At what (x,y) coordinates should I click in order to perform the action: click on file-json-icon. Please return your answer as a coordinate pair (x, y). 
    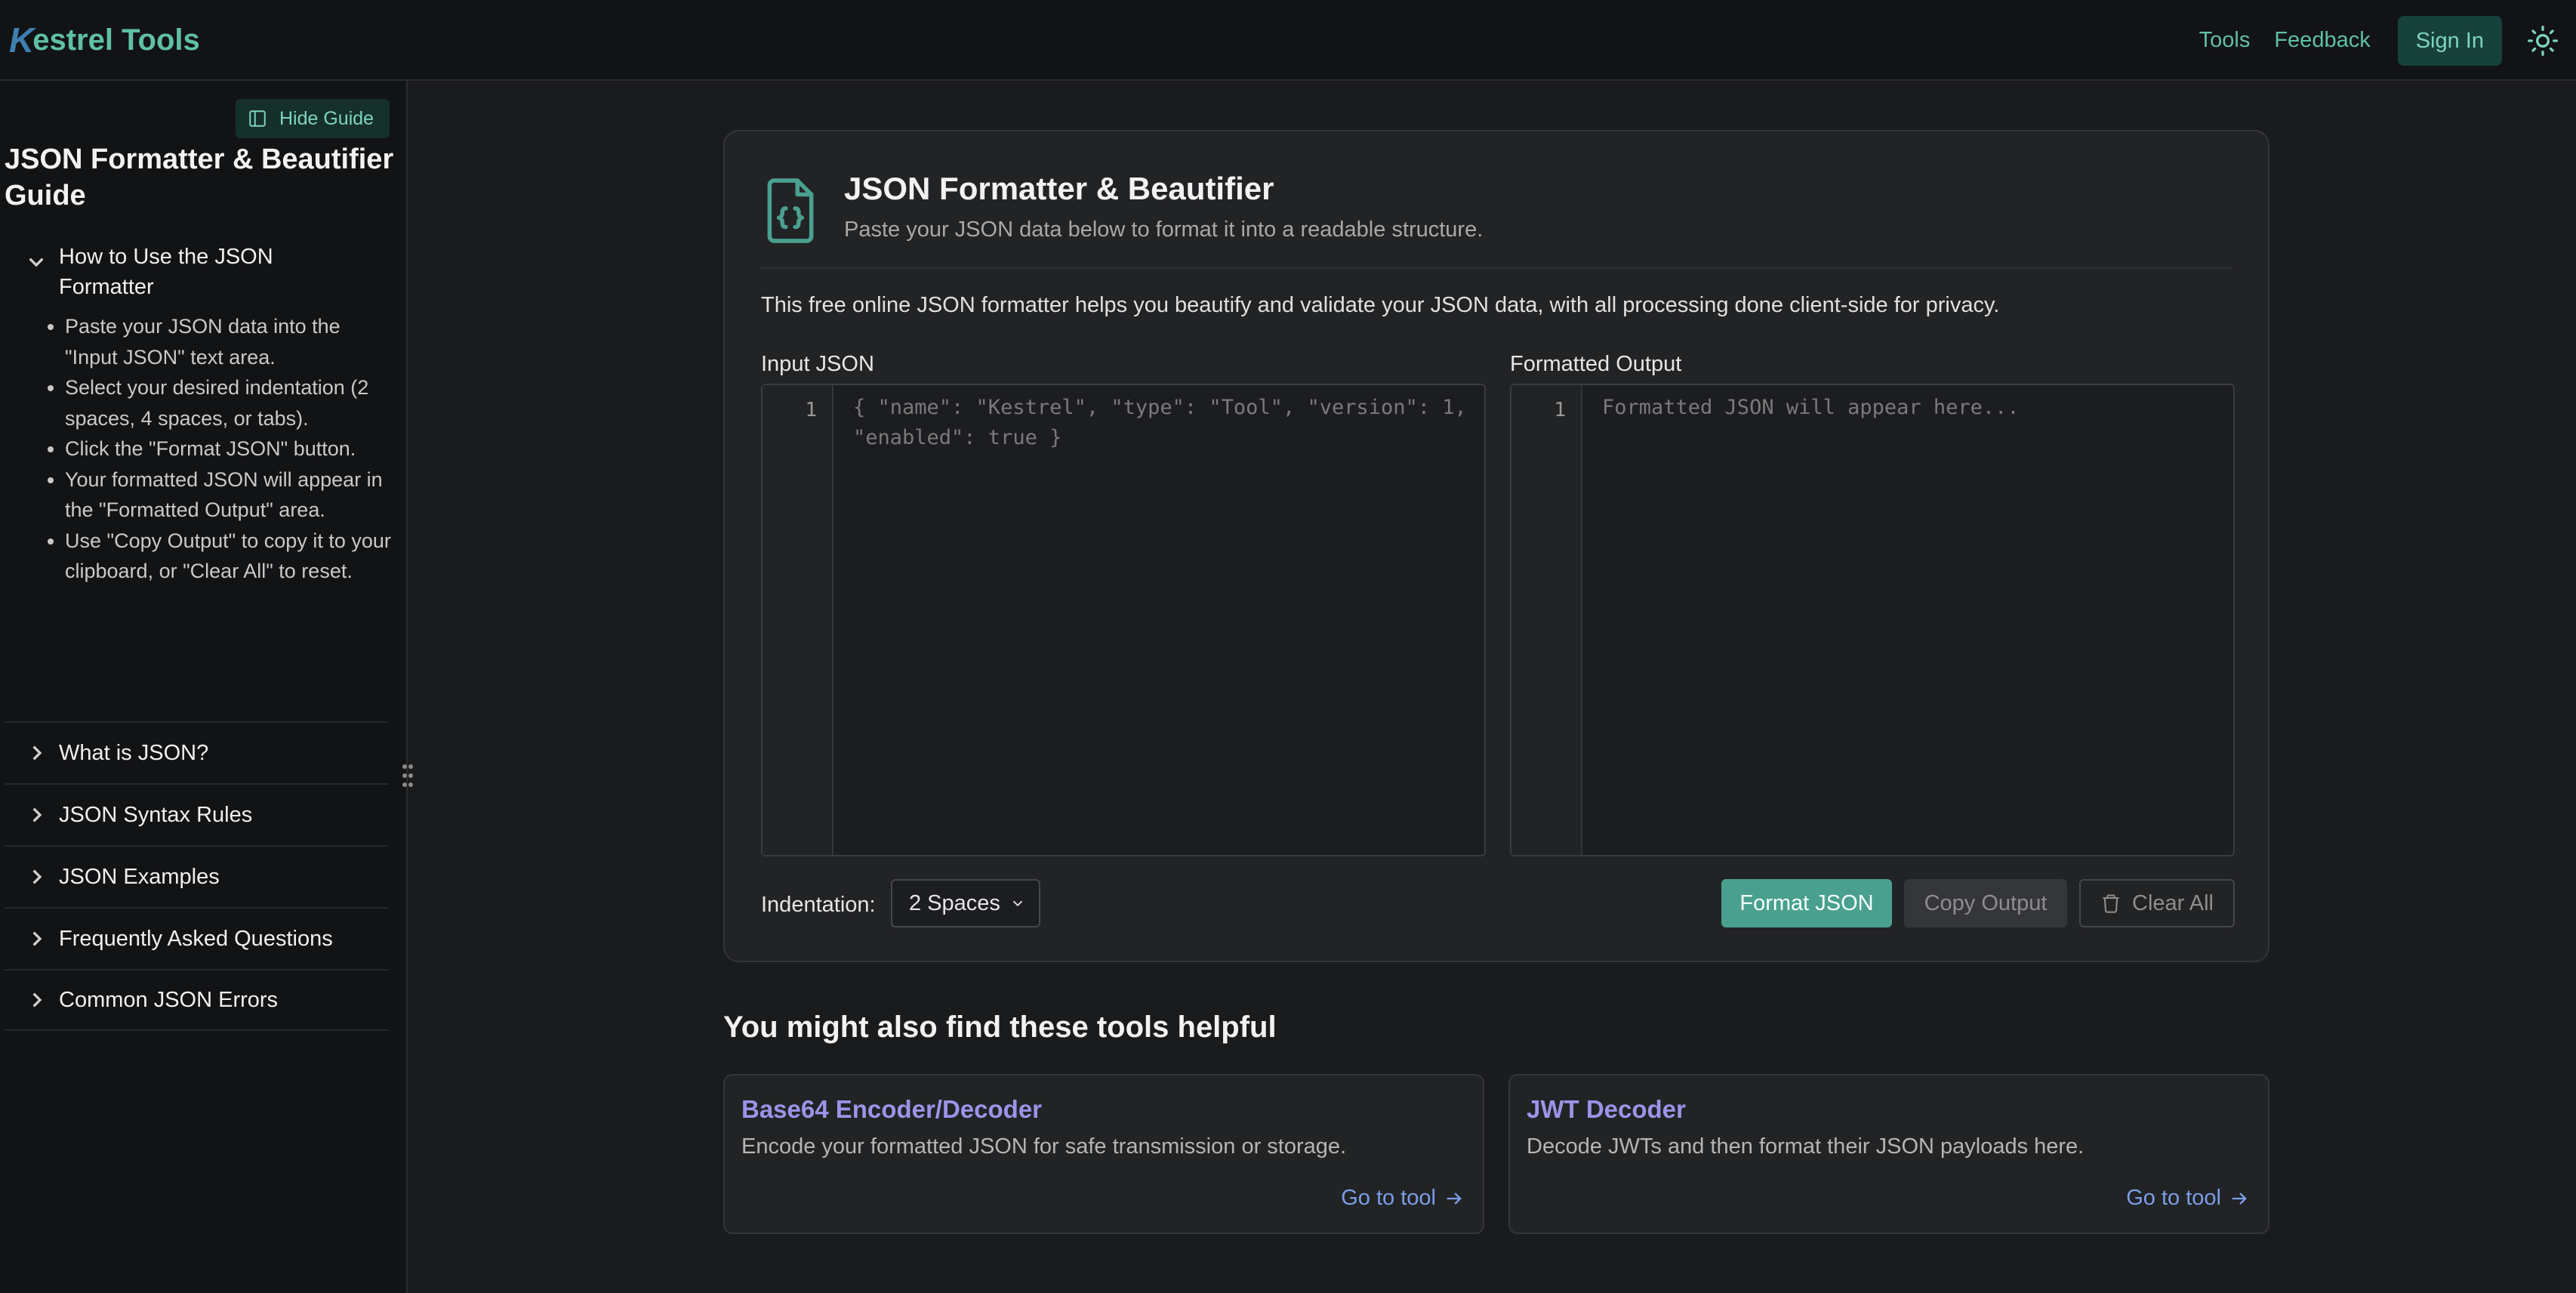
    Looking at the image, I should click on (790, 211).